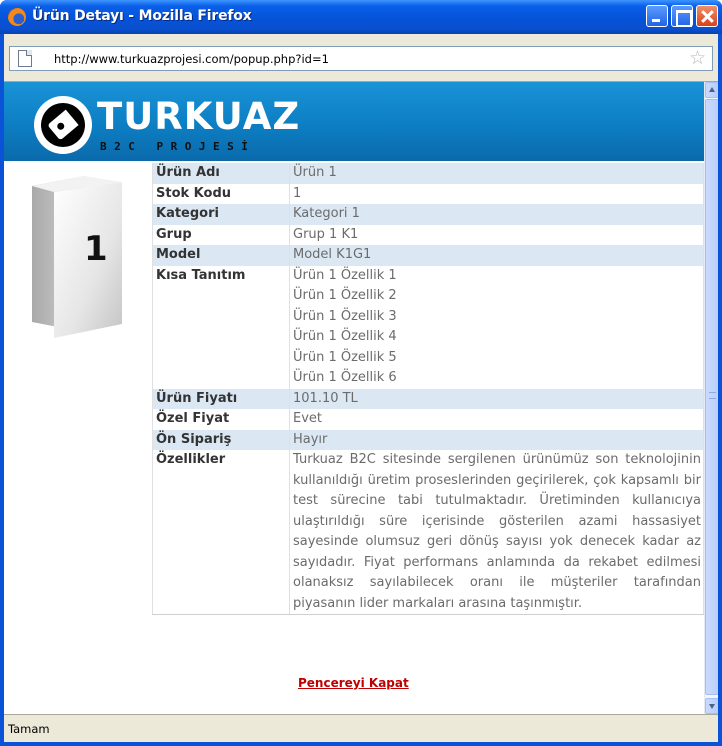  Describe the element at coordinates (496, 439) in the screenshot. I see `row-value: Hayır` at that location.